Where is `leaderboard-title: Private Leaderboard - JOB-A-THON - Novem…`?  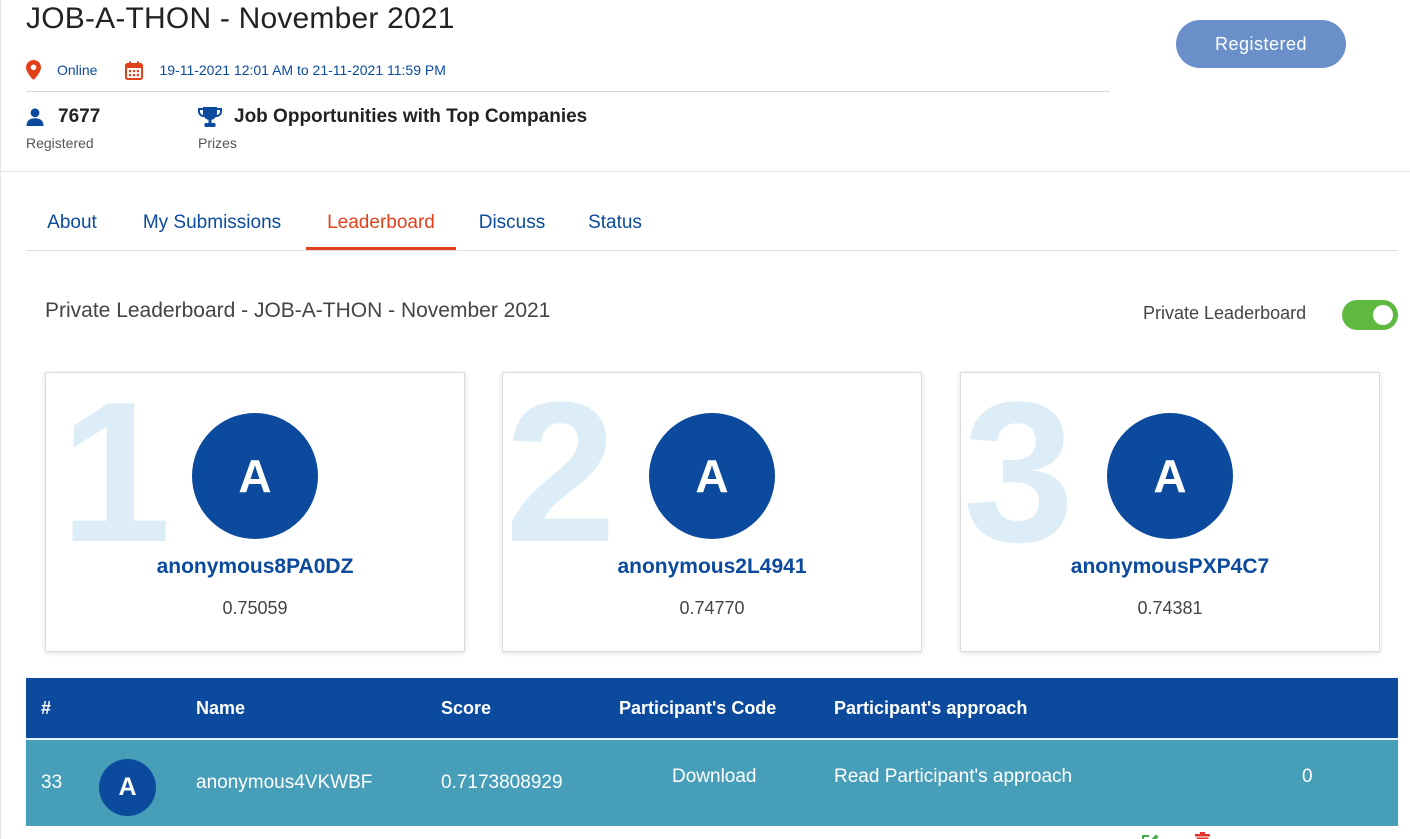
leaderboard-title: Private Leaderboard - JOB-A-THON - Novem… is located at coordinates (298, 310).